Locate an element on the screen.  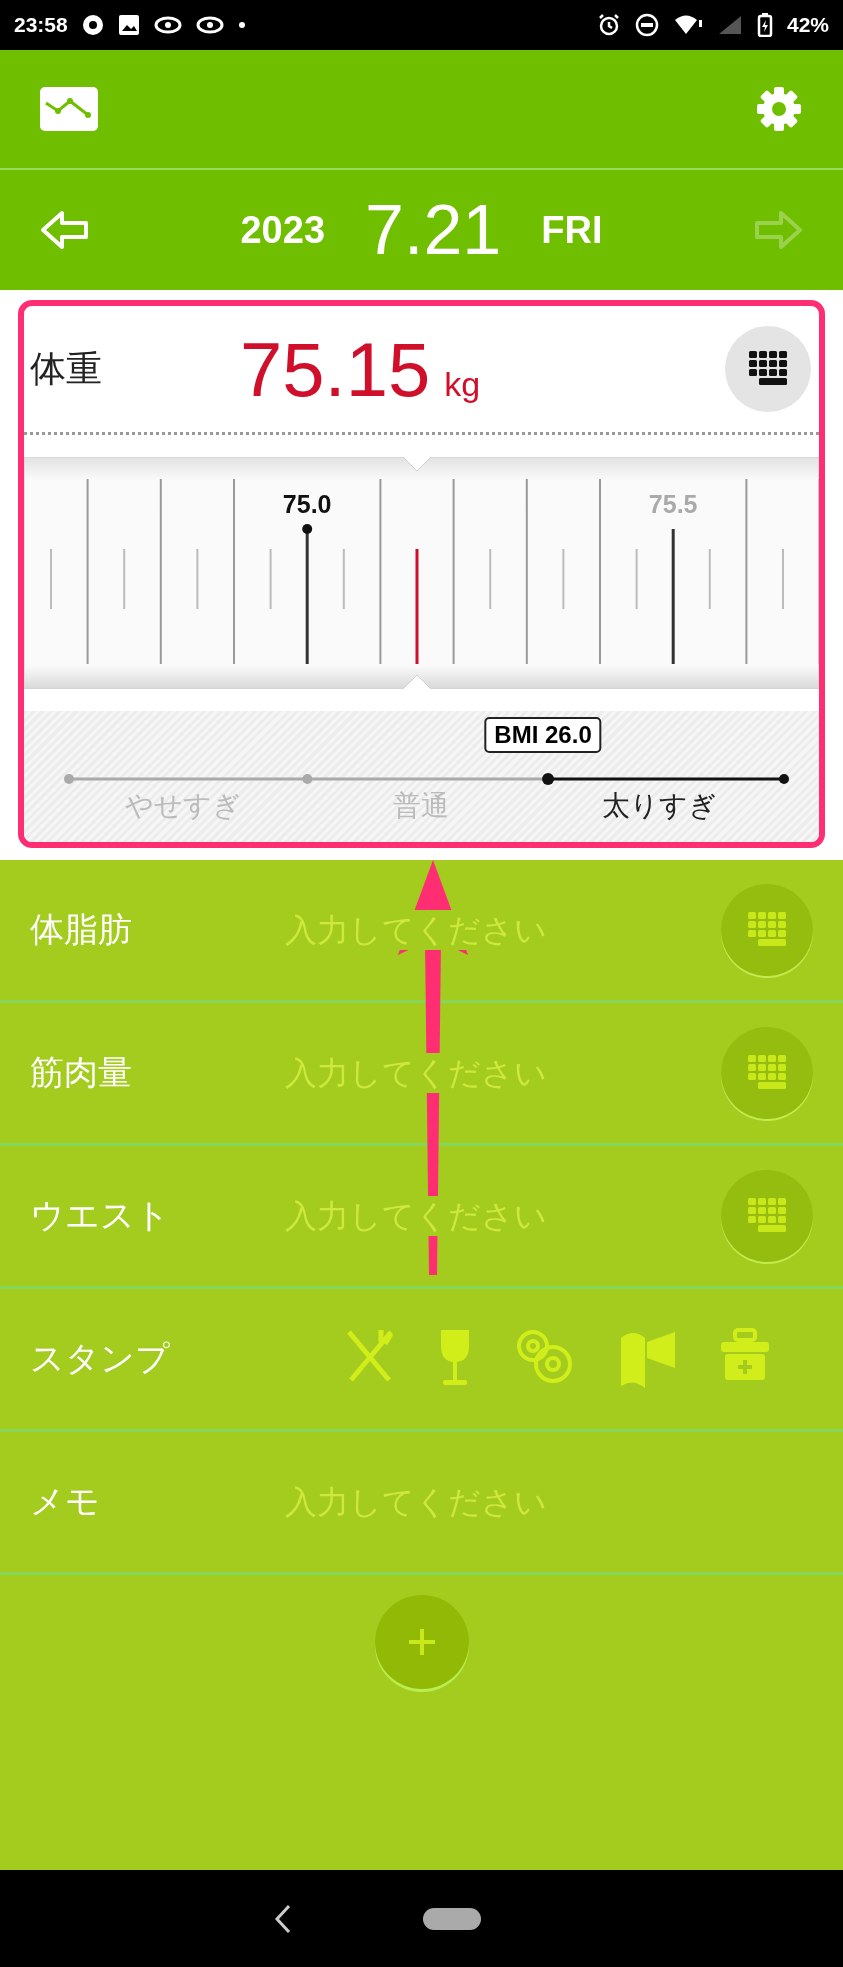
settings-button is located at coordinates (779, 109).